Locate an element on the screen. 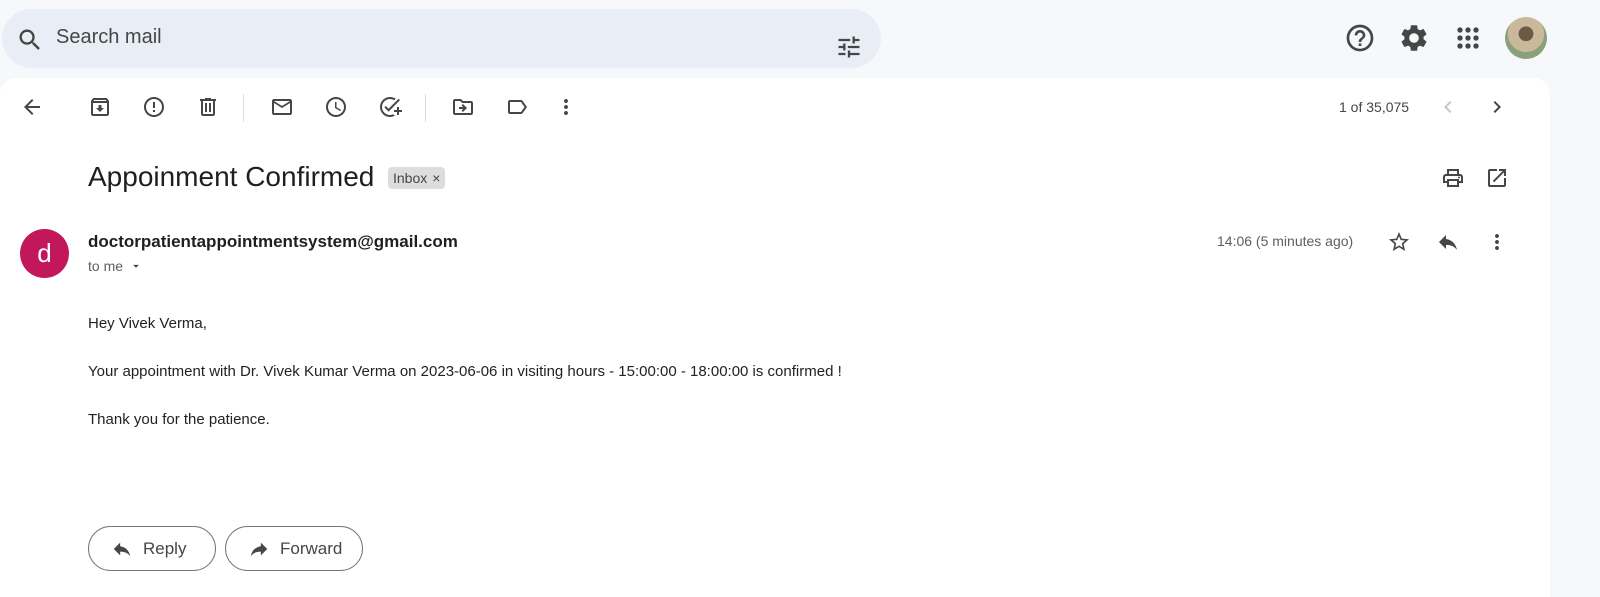 Image resolution: width=1600 pixels, height=597 pixels. open-new-window-icon is located at coordinates (1497, 178).